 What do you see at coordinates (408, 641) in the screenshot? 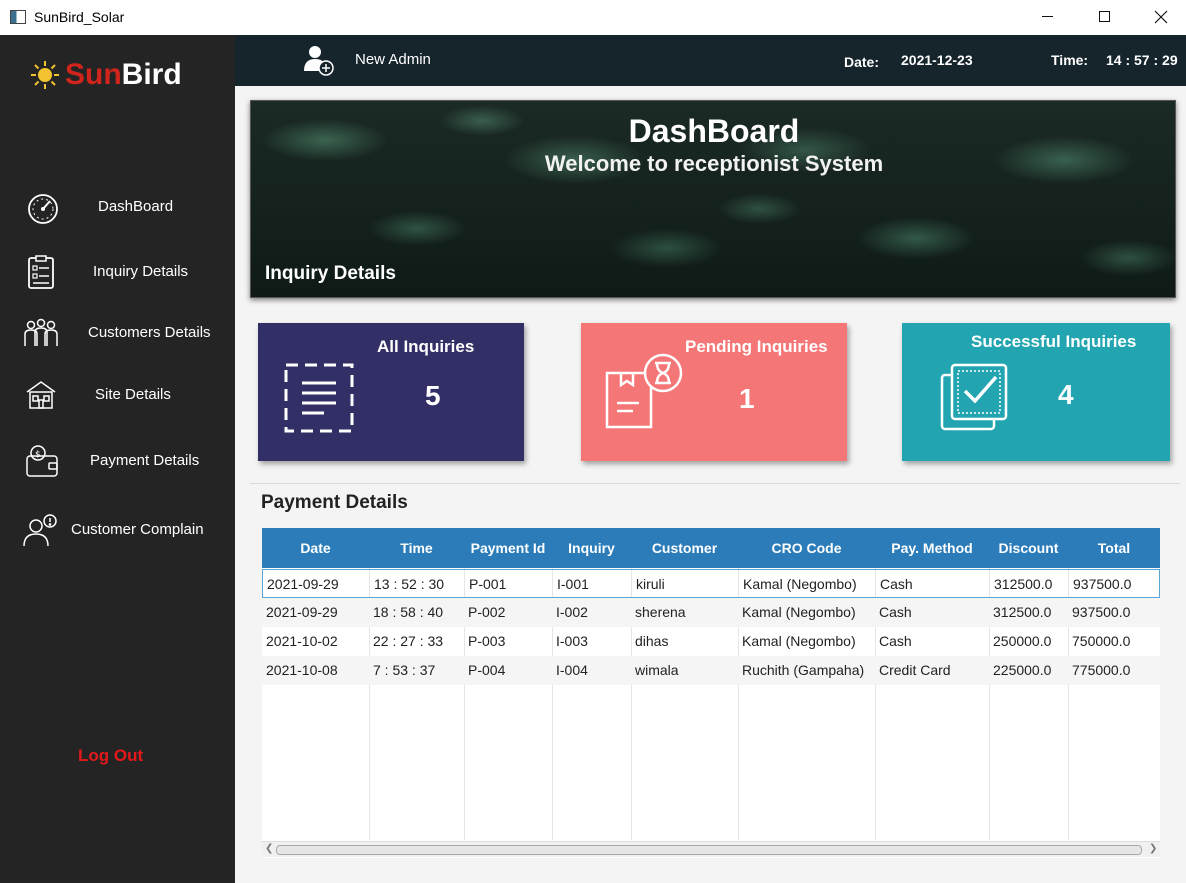
I see `table-cell: 22 : 27 : 33` at bounding box center [408, 641].